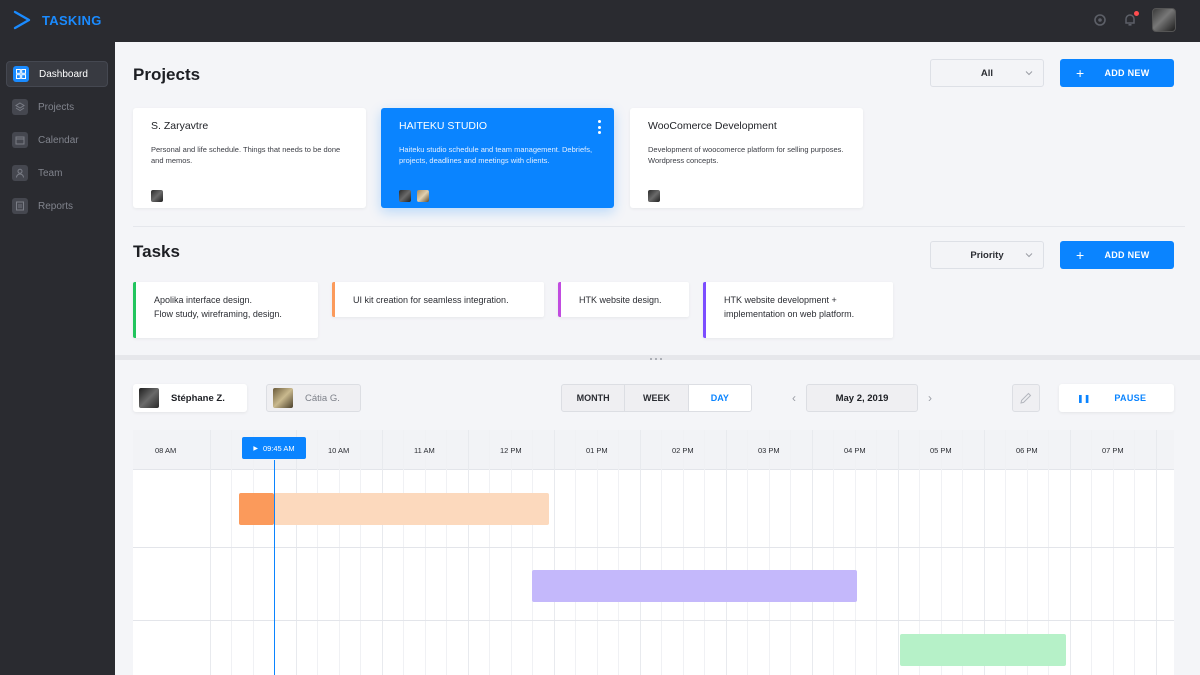  I want to click on row-separator, so click(653, 620).